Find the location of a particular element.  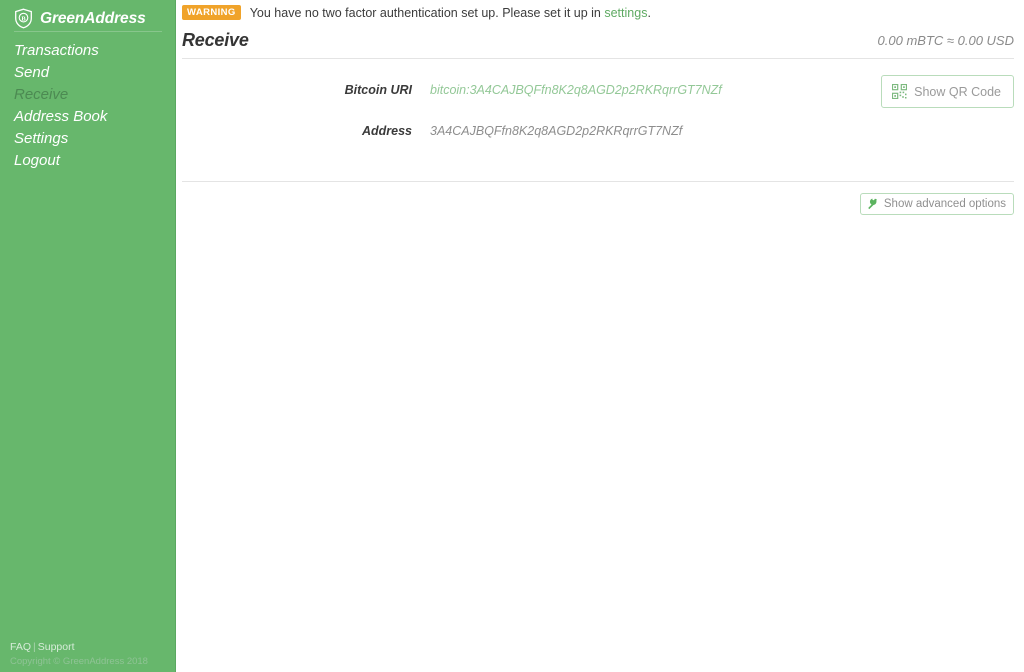

sidebar-item-send: Send is located at coordinates (94, 73).